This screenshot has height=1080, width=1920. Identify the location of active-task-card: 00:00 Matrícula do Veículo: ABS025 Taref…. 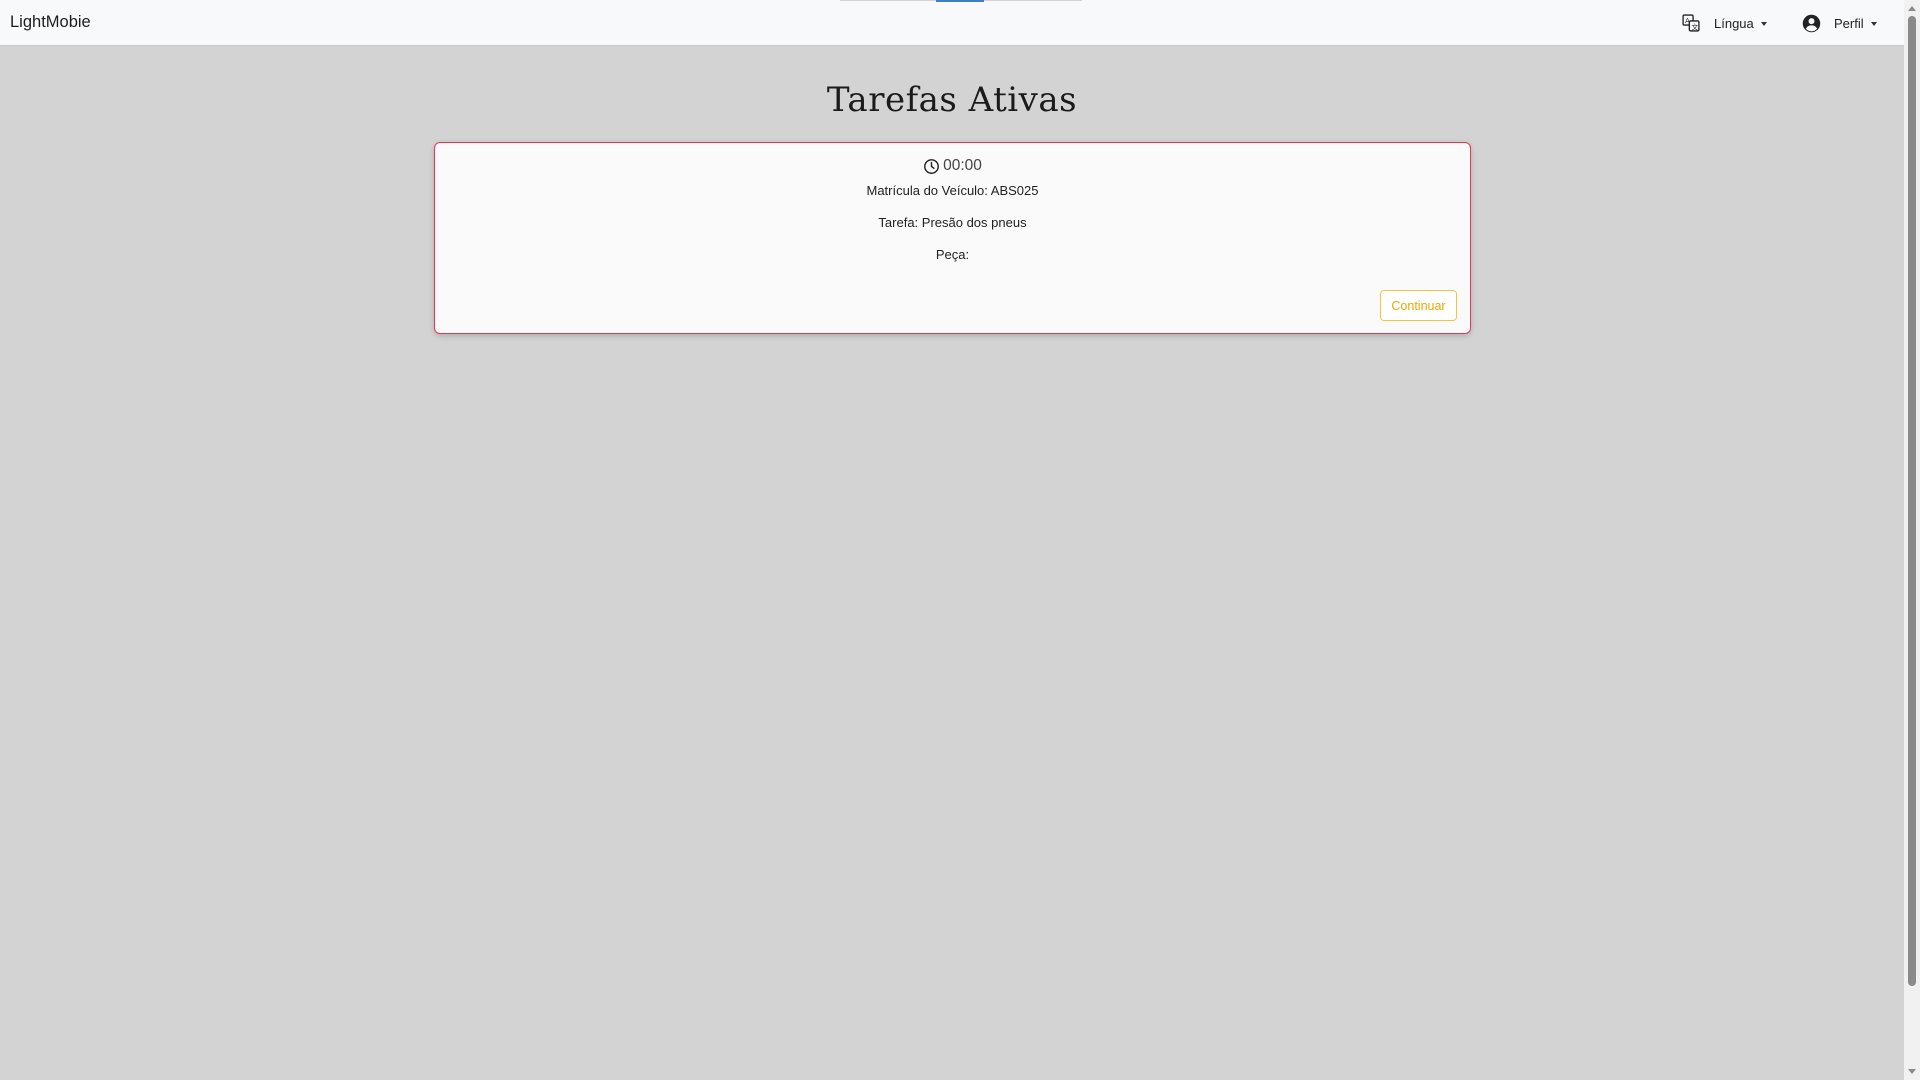
(952, 238).